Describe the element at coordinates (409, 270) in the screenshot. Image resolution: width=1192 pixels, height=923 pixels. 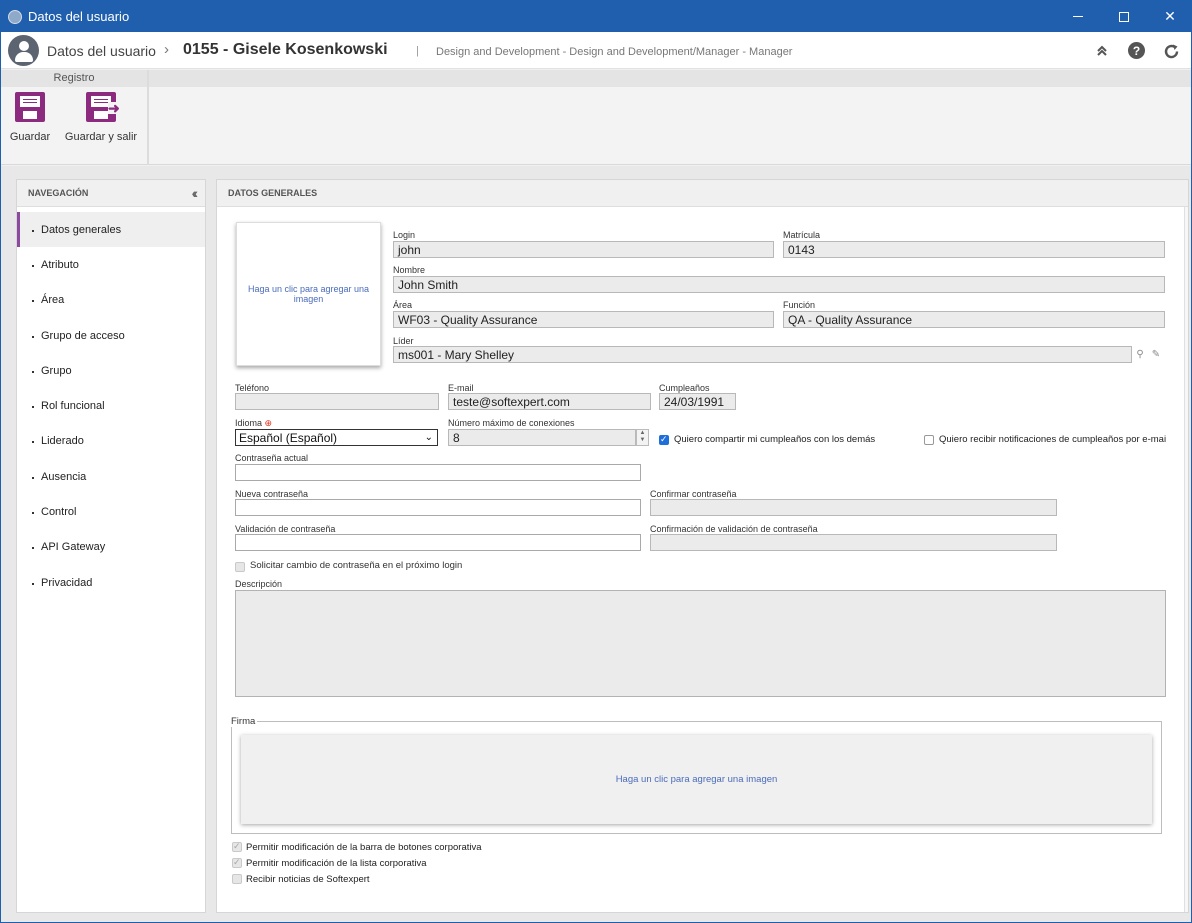
I see `nombre-label: Nombre` at that location.